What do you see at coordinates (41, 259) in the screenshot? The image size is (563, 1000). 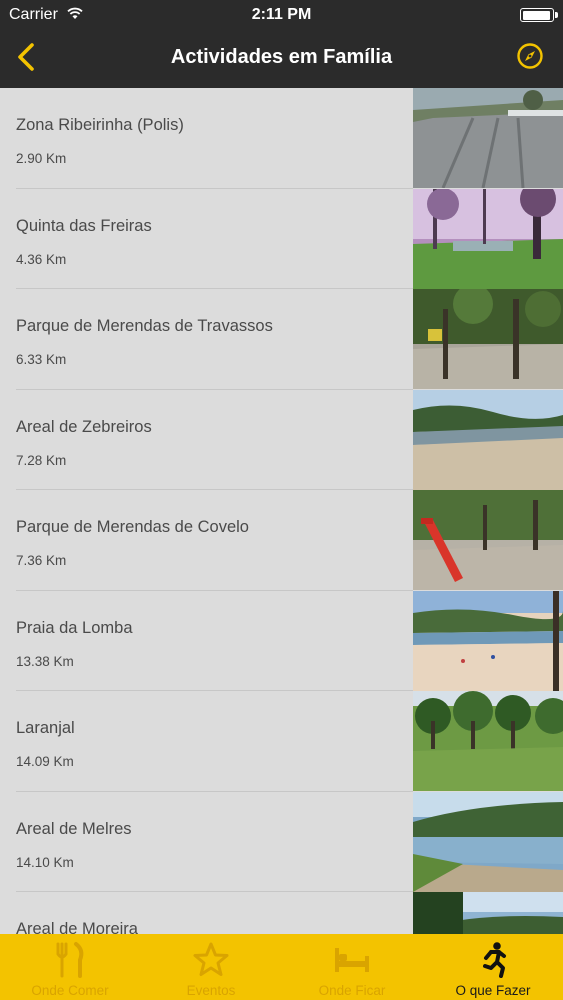 I see `item-distance: 4.36 Km` at bounding box center [41, 259].